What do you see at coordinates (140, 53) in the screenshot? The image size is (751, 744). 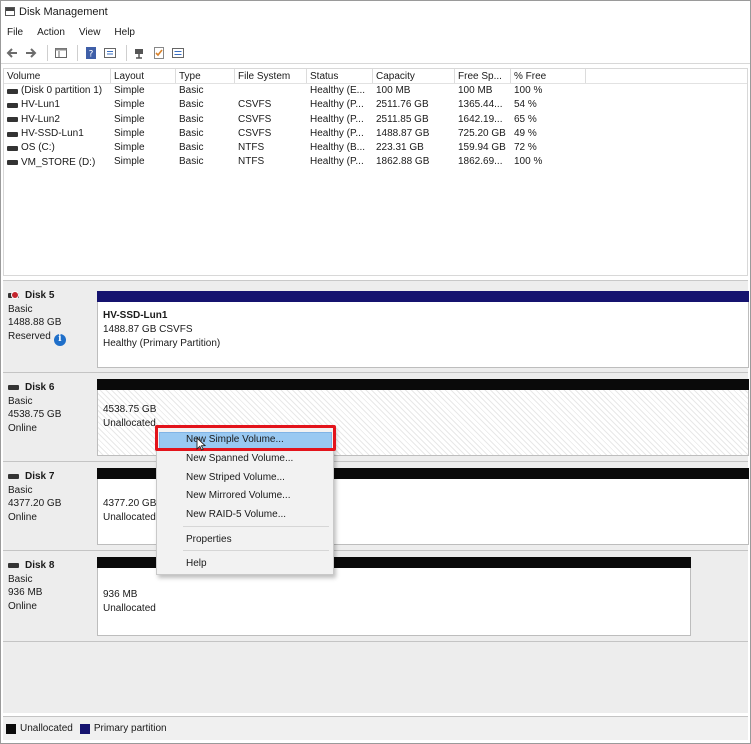 I see `connect-icon` at bounding box center [140, 53].